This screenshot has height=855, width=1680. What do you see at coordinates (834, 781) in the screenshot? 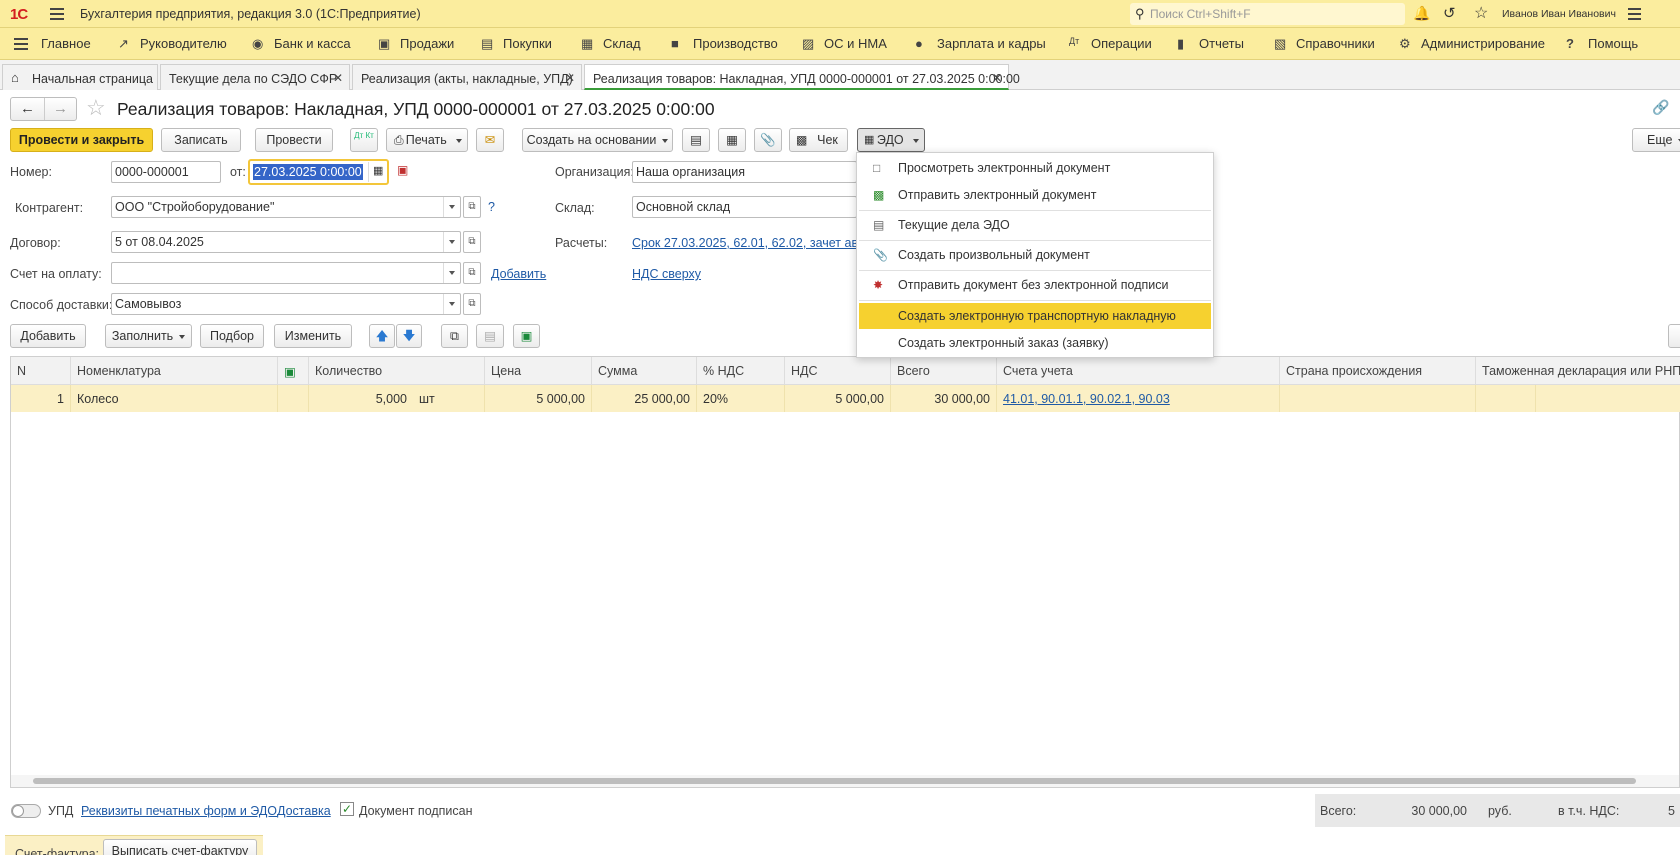
I see `scrollbar-thumb` at bounding box center [834, 781].